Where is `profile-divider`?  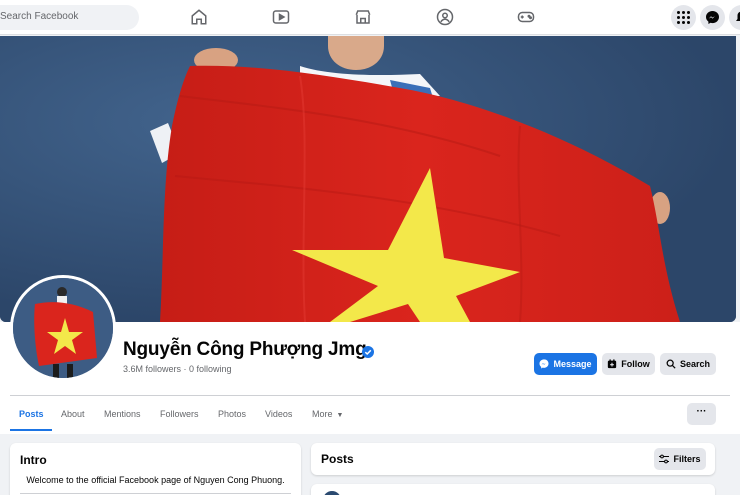 profile-divider is located at coordinates (370, 395).